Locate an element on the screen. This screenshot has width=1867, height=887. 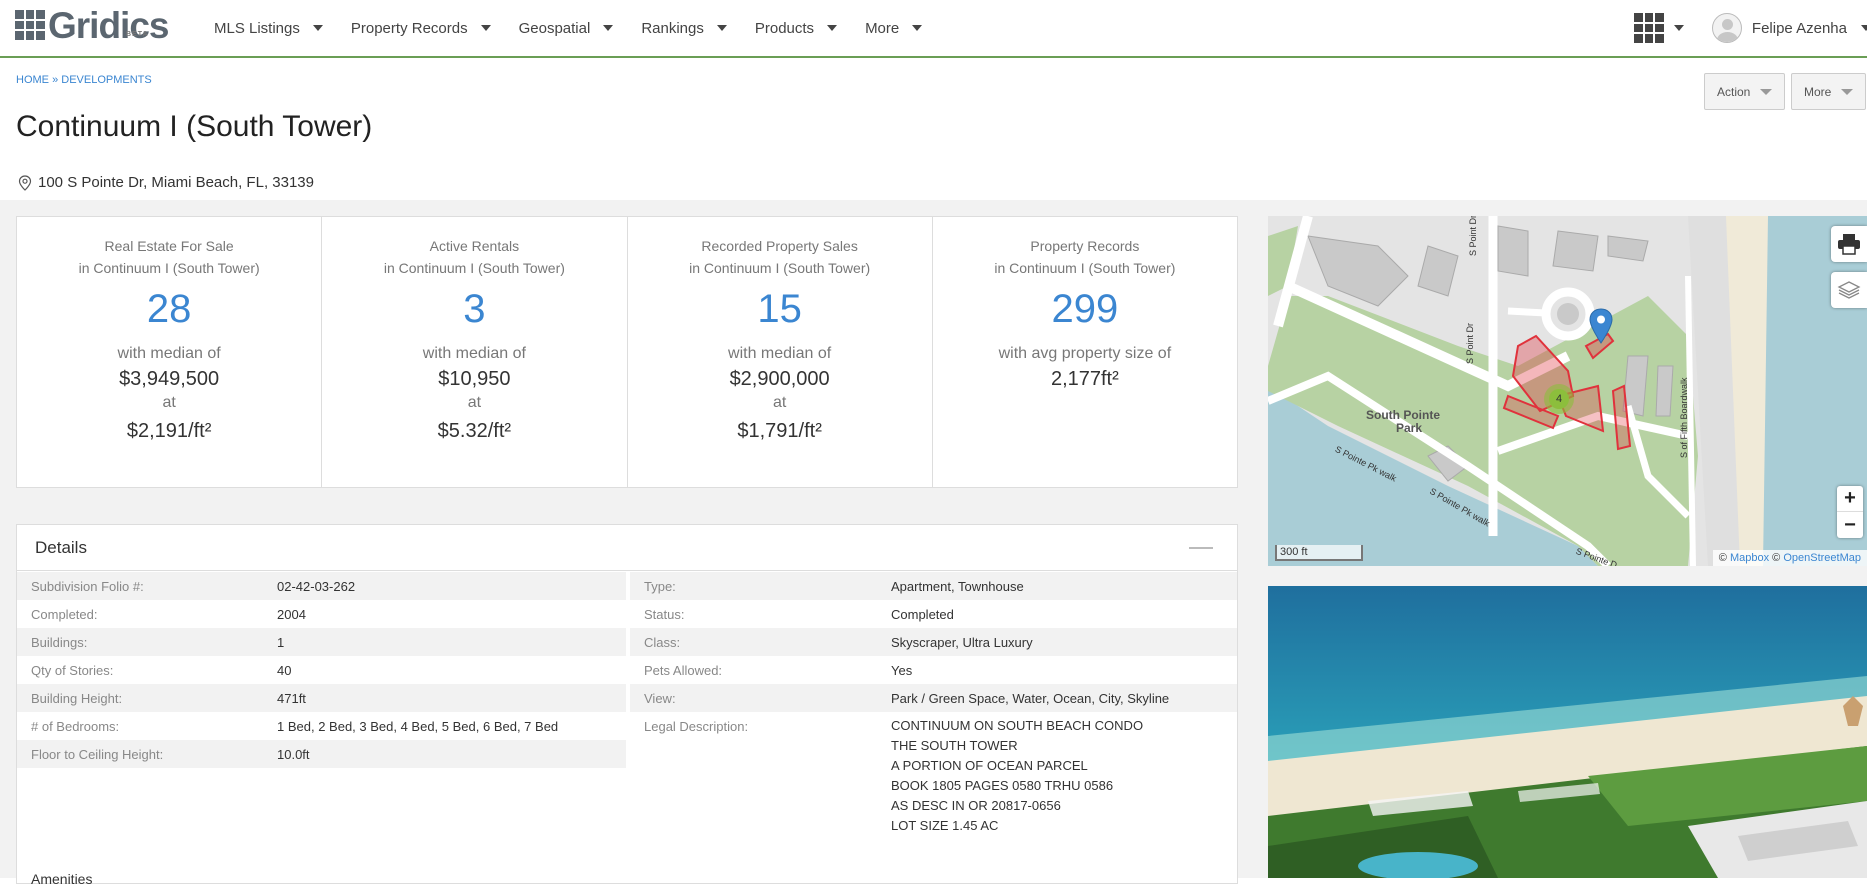
detail-label: Pets Allowed: is located at coordinates (683, 670).